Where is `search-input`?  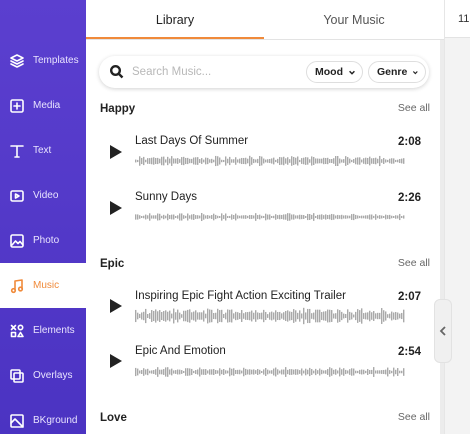 search-input is located at coordinates (212, 72).